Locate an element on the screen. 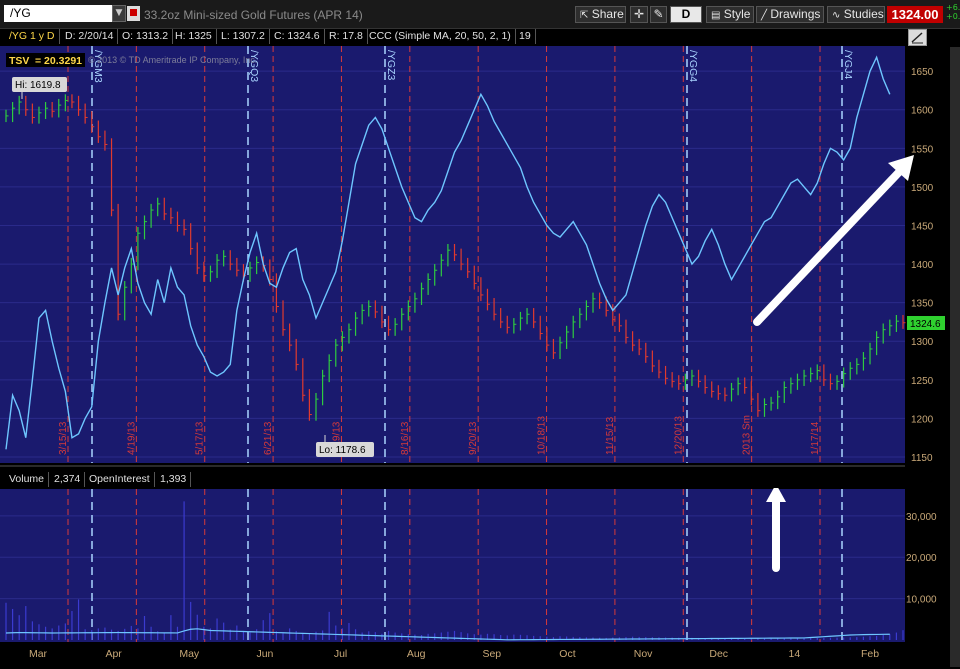 The width and height of the screenshot is (960, 669). month-label: Sep is located at coordinates (491, 654).